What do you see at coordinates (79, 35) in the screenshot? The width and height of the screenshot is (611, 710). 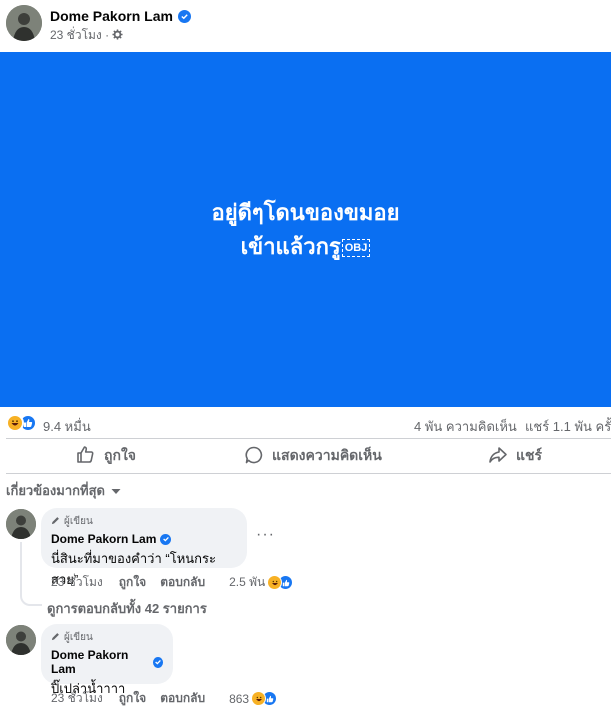 I see `post-time: 23 ชั่วโมง ·` at bounding box center [79, 35].